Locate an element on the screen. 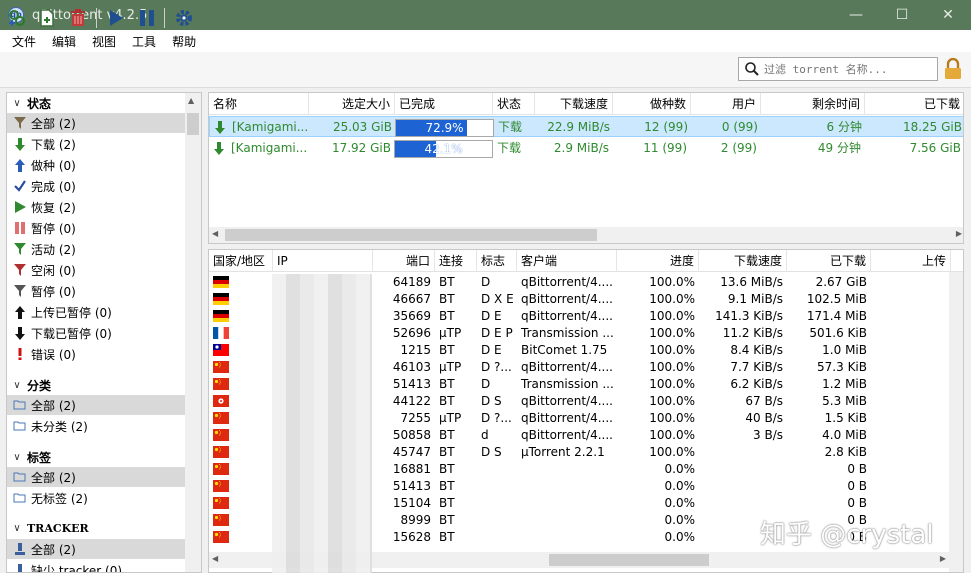 The height and width of the screenshot is (573, 971). torrent-column-header: 状态 is located at coordinates (514, 104).